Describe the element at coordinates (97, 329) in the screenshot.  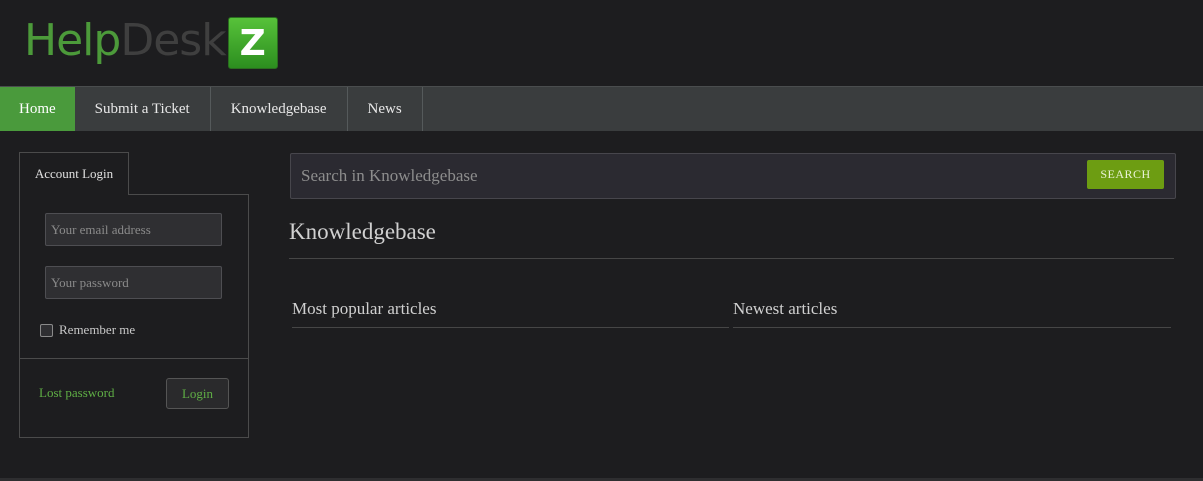
I see `remember-me-label: Remember me` at that location.